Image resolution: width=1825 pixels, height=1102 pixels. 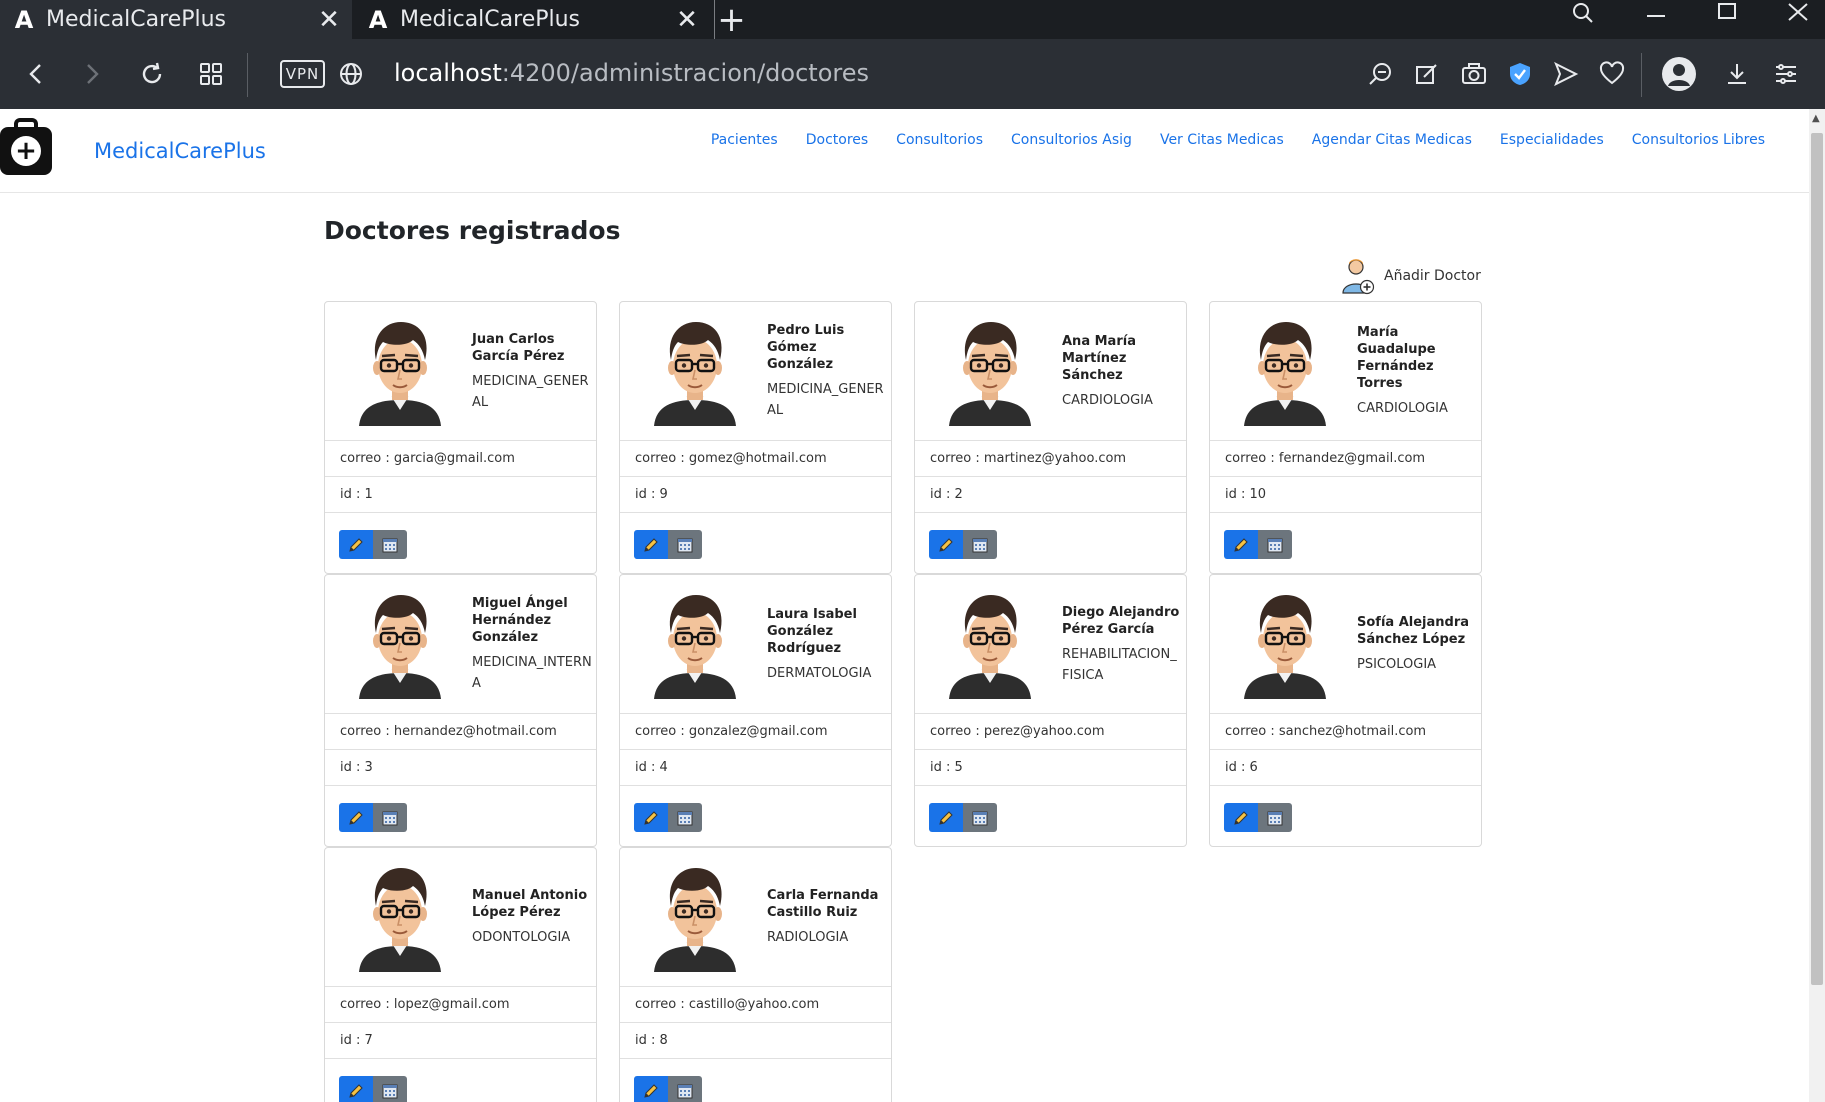 I want to click on doctor-id: id : 3, so click(x=460, y=768).